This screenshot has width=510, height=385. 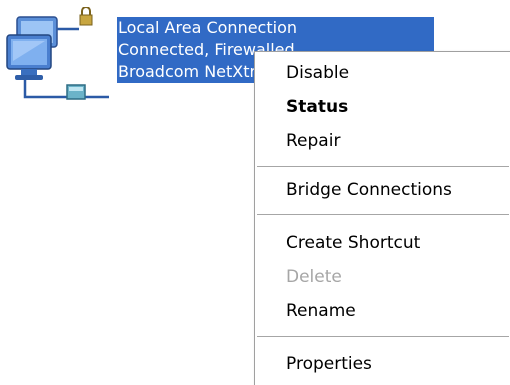 What do you see at coordinates (272, 72) in the screenshot?
I see `connection-device: Broadcom NetXtreme Gigabit Ethernet` at bounding box center [272, 72].